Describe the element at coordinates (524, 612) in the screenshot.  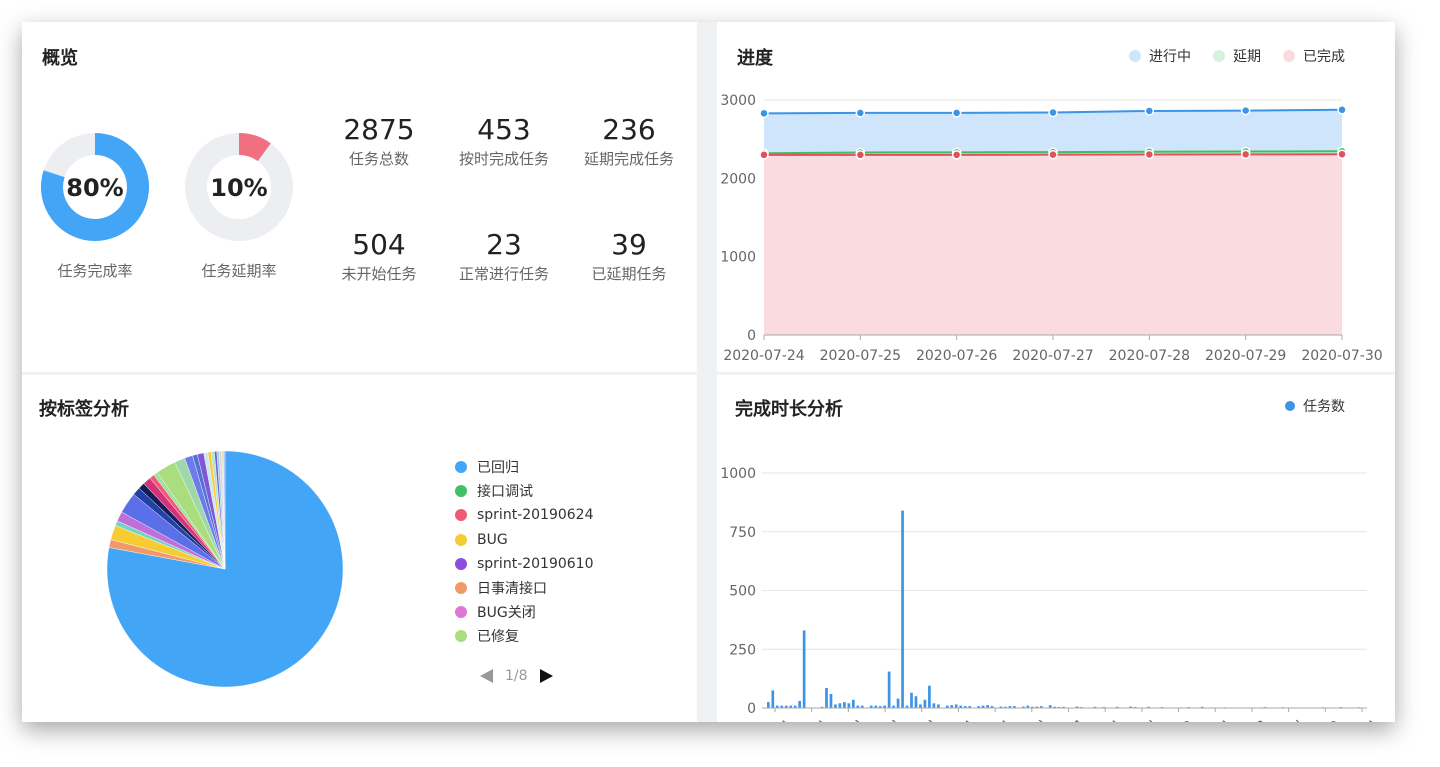
I see `legend-item: BUG关闭` at that location.